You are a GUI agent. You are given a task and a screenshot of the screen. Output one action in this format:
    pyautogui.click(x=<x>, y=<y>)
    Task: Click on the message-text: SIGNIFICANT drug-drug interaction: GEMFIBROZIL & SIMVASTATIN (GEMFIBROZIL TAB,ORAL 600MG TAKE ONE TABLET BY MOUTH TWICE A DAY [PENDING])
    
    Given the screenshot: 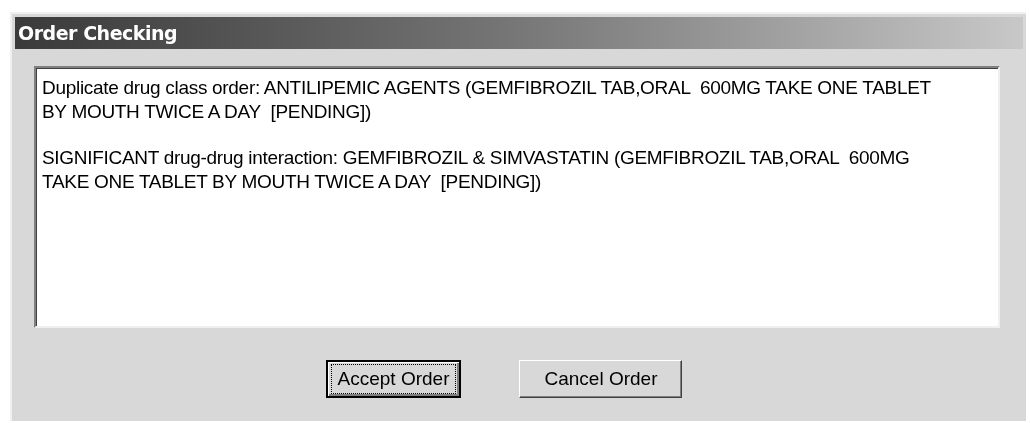 What is the action you would take?
    pyautogui.click(x=476, y=170)
    